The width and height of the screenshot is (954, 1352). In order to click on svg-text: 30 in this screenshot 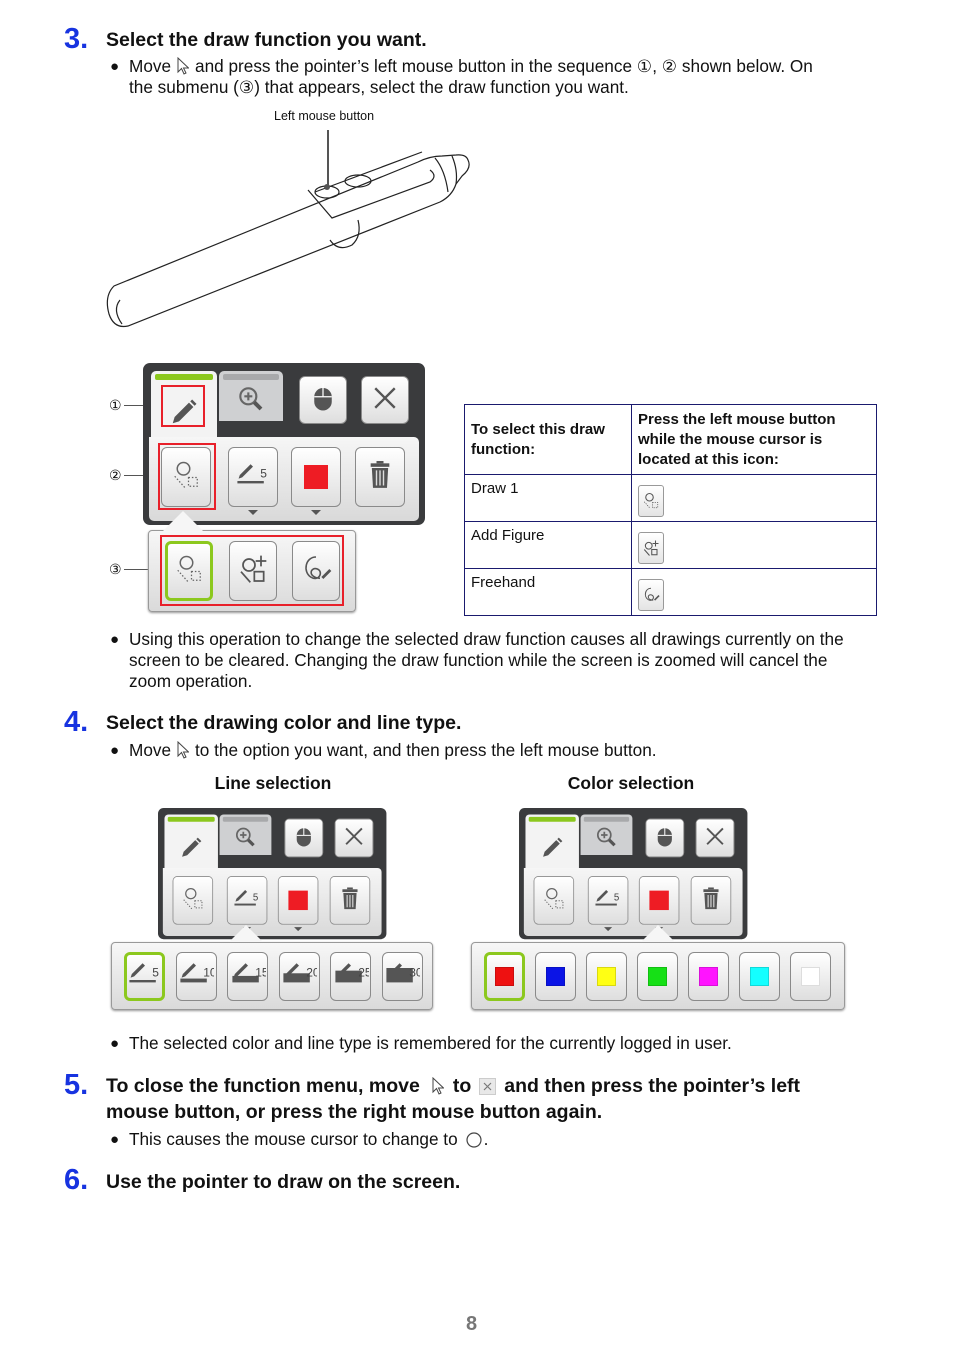, I will do `click(414, 972)`.